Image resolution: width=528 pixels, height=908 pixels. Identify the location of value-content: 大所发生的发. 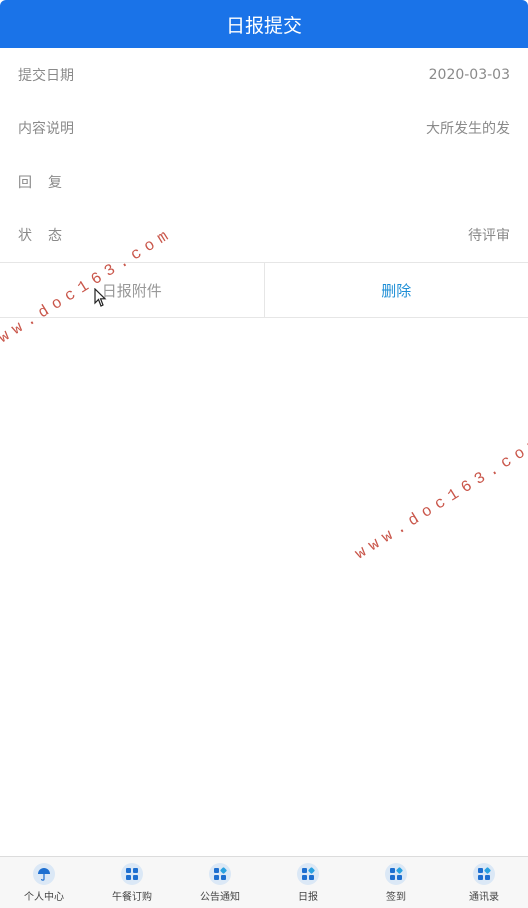
(468, 128).